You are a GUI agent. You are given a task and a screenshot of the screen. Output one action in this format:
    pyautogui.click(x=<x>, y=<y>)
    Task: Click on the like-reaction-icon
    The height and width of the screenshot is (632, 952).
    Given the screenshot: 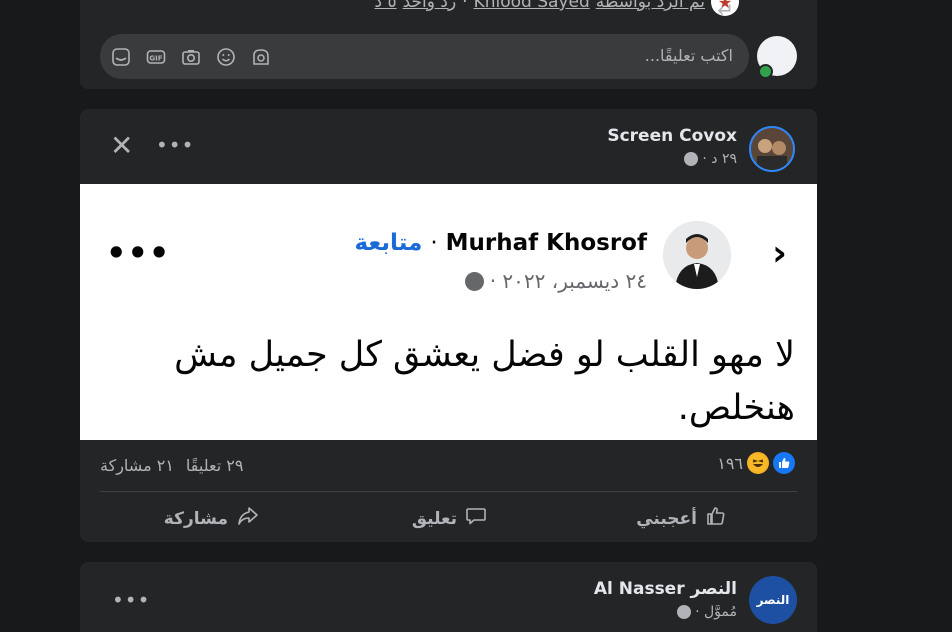 What is the action you would take?
    pyautogui.click(x=784, y=463)
    